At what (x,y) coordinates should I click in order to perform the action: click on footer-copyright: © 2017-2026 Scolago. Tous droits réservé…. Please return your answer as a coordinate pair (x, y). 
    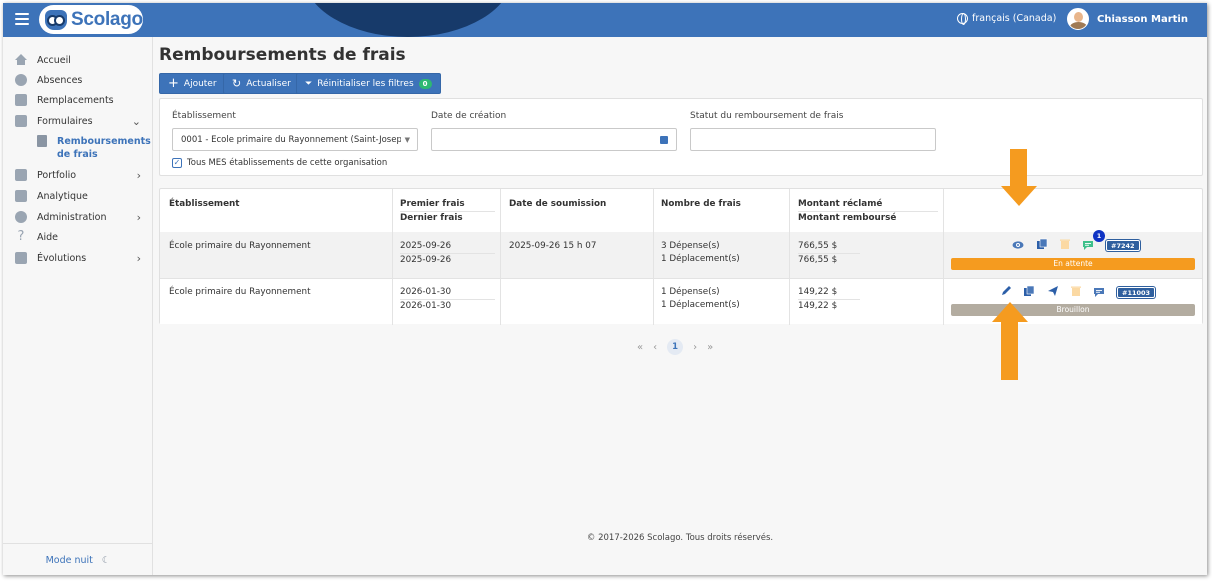
    Looking at the image, I should click on (680, 538).